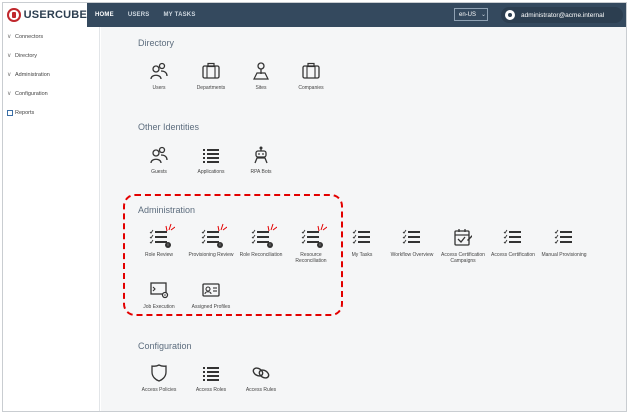  I want to click on tile-label: Role Reconciliation, so click(261, 255).